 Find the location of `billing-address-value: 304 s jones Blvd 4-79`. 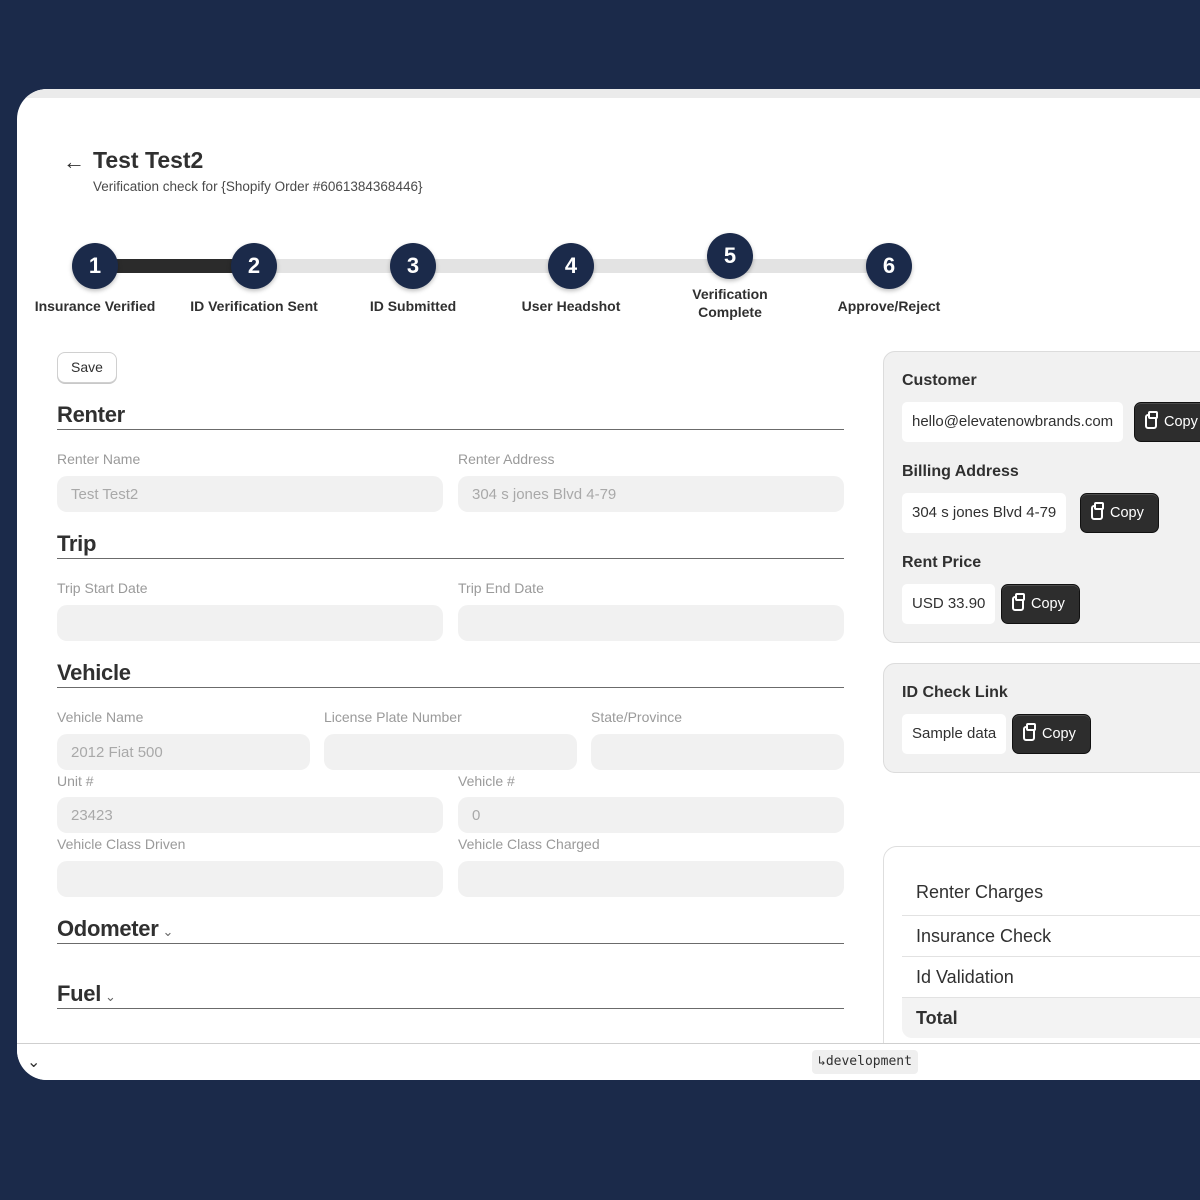

billing-address-value: 304 s jones Blvd 4-79 is located at coordinates (984, 513).